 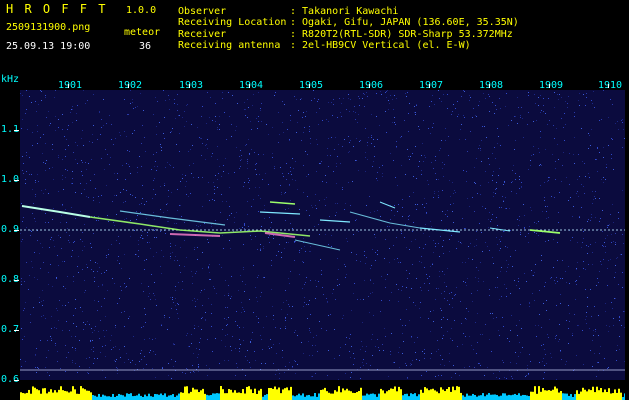 What do you see at coordinates (229, 45) in the screenshot?
I see `antenna-label: Receiving antenna` at bounding box center [229, 45].